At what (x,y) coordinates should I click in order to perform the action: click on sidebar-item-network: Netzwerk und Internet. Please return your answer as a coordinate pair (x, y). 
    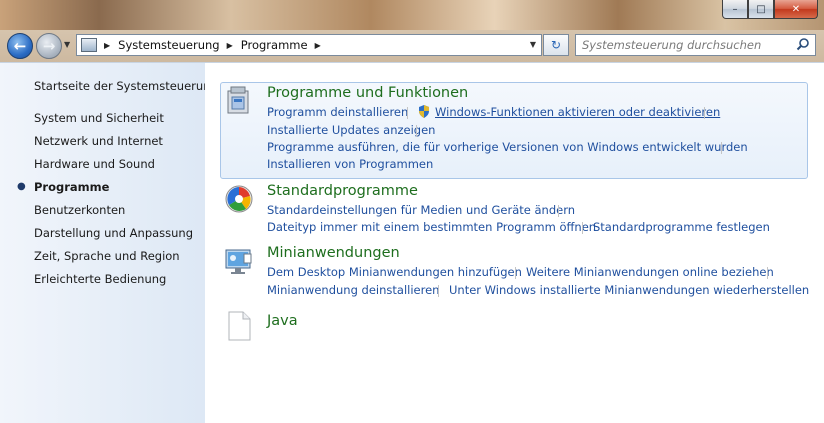
    Looking at the image, I should click on (98, 141).